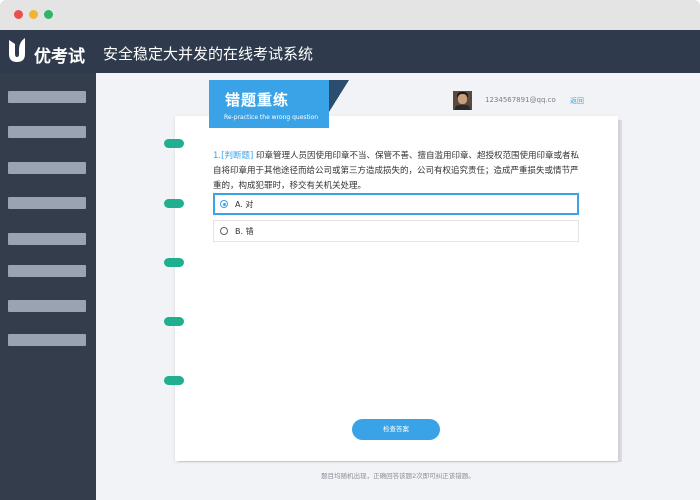 The height and width of the screenshot is (500, 700). I want to click on radio-selected-icon, so click(224, 204).